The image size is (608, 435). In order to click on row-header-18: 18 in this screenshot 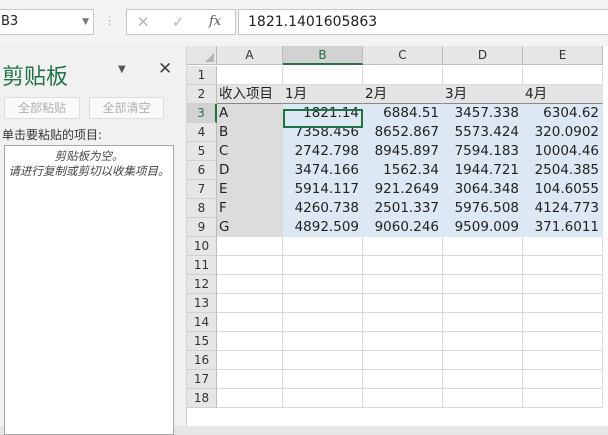, I will do `click(202, 398)`.